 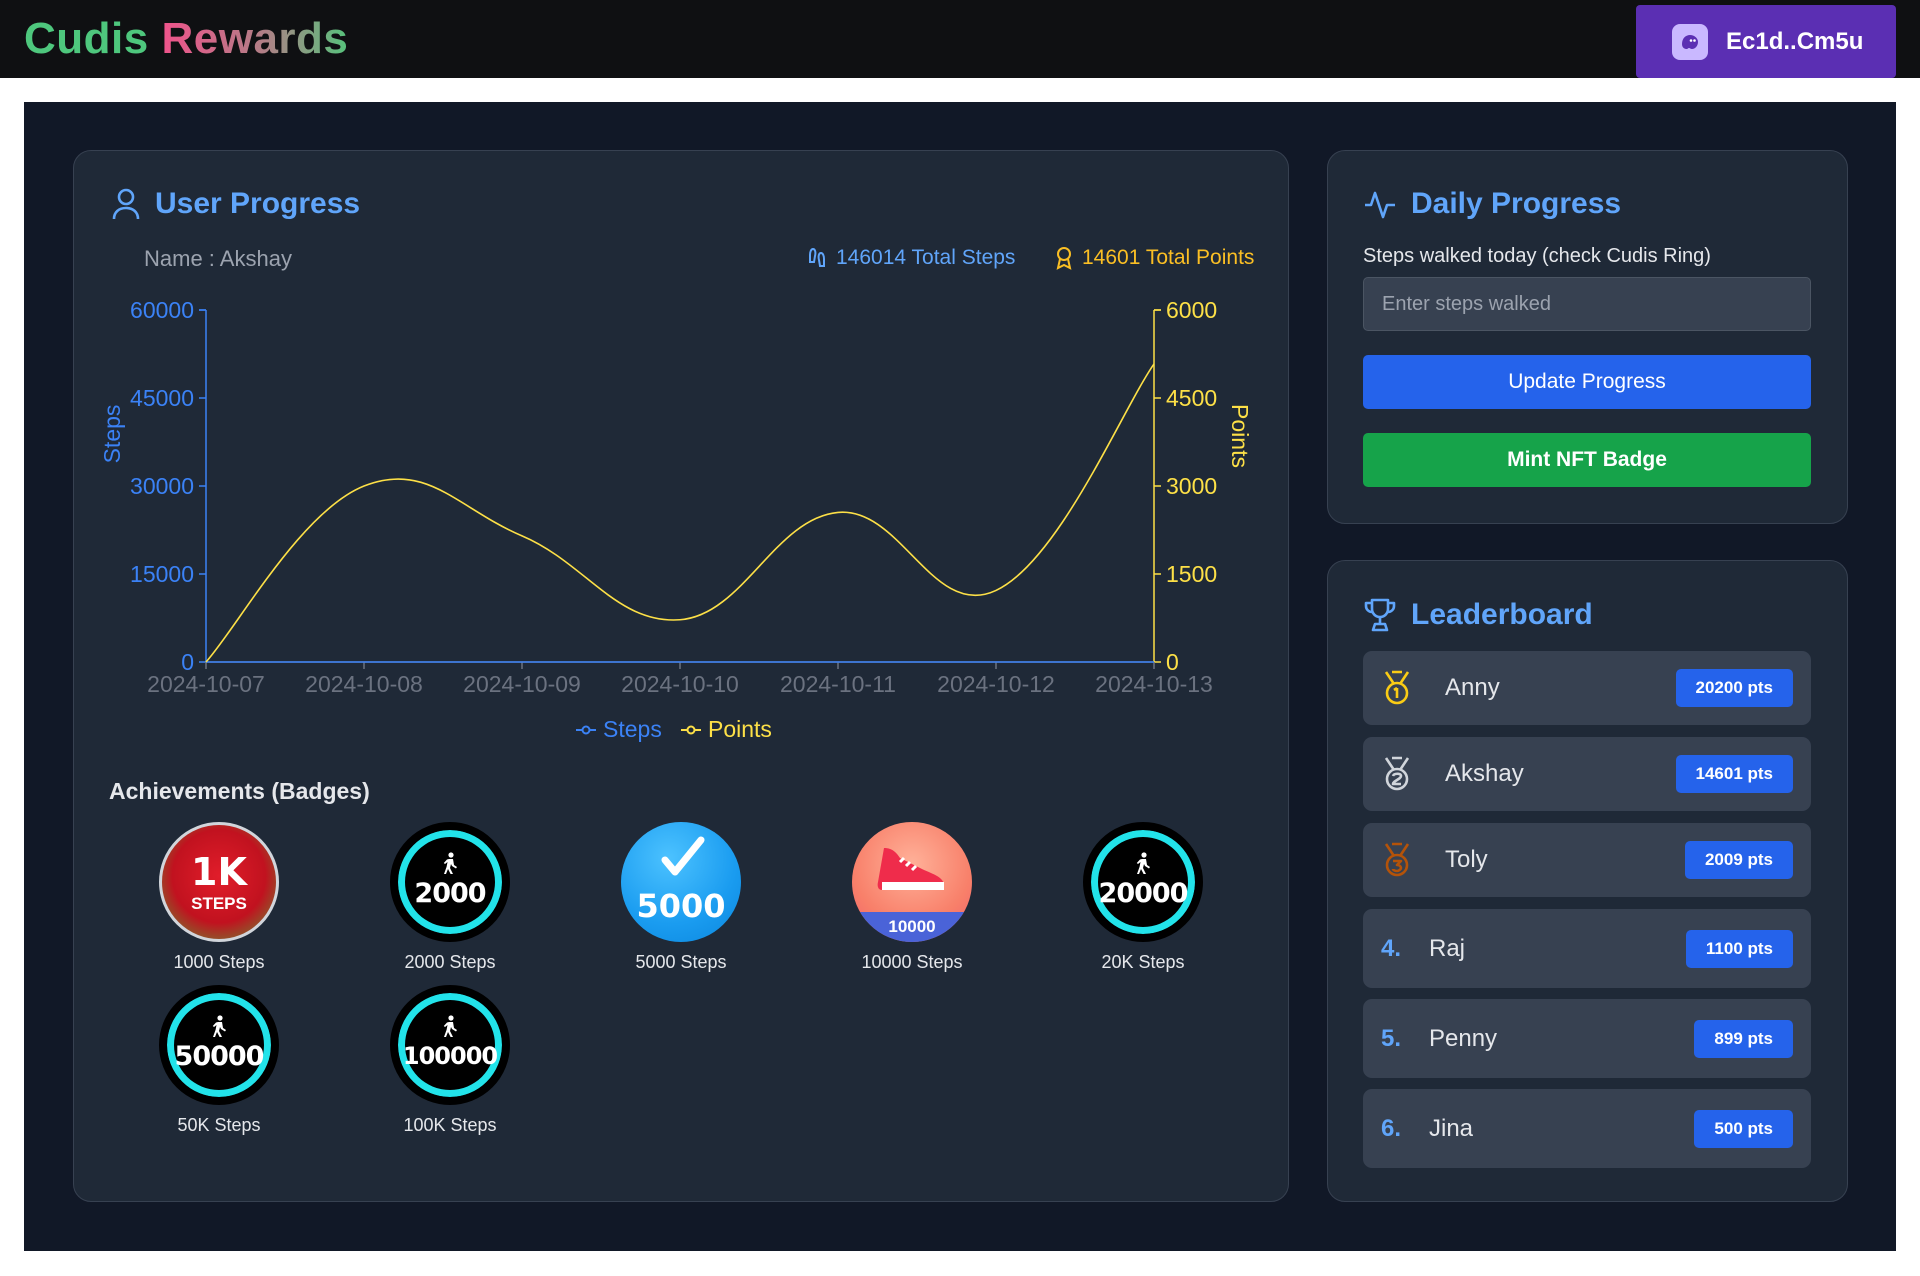 I want to click on leaderboard-row-6: 6. Jina 500 pts, so click(x=1587, y=1128).